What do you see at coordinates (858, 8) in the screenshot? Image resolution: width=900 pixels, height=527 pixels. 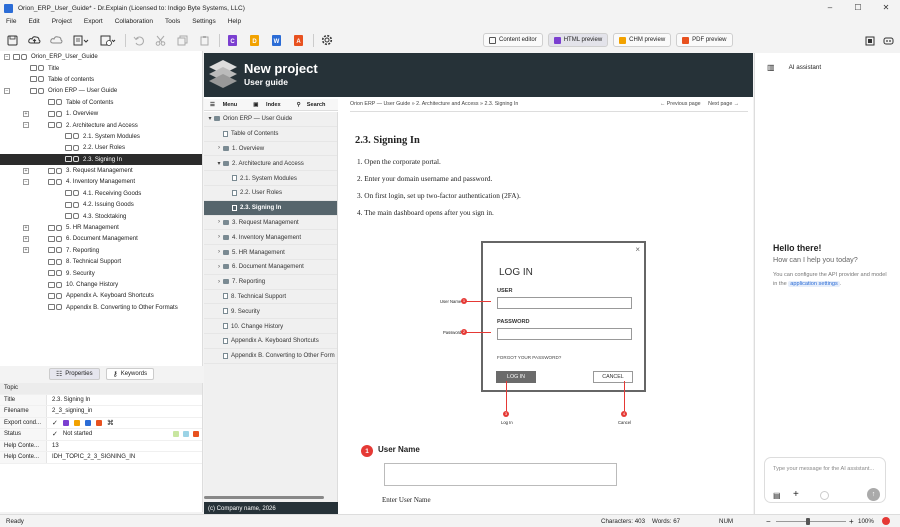 I see `maximize-button: ☐` at bounding box center [858, 8].